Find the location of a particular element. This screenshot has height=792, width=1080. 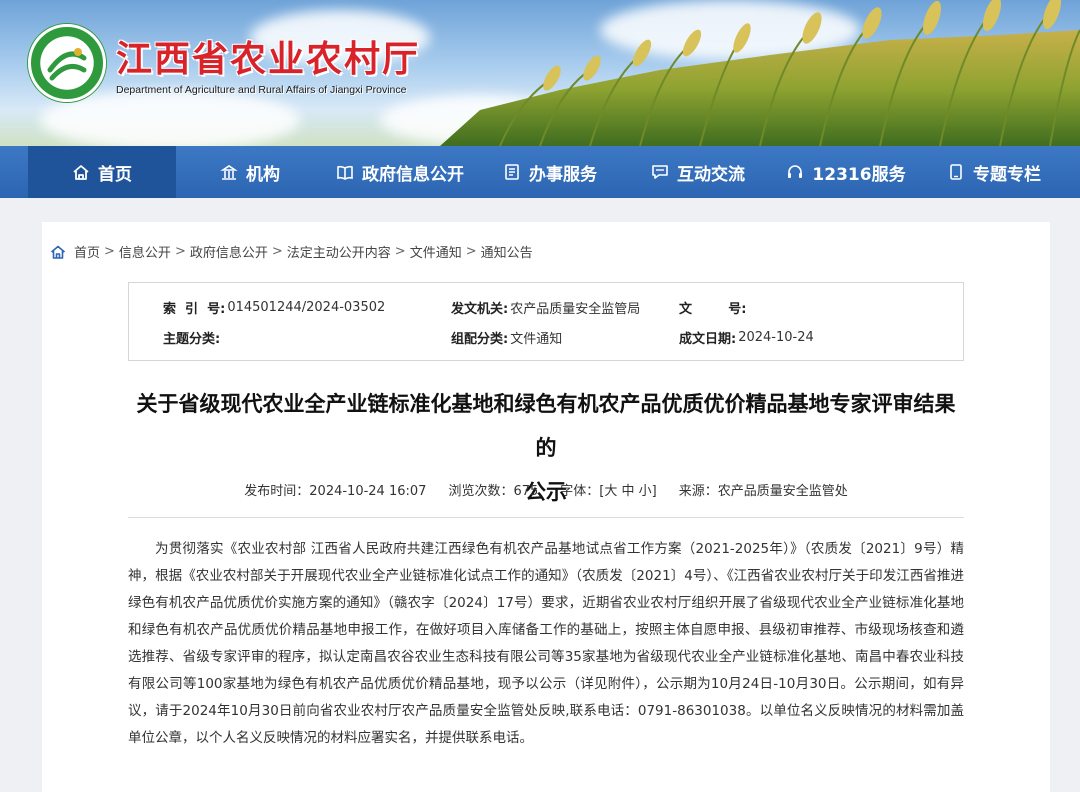

breadcrumb-link-gov-info: 政府信息公开 is located at coordinates (229, 251).